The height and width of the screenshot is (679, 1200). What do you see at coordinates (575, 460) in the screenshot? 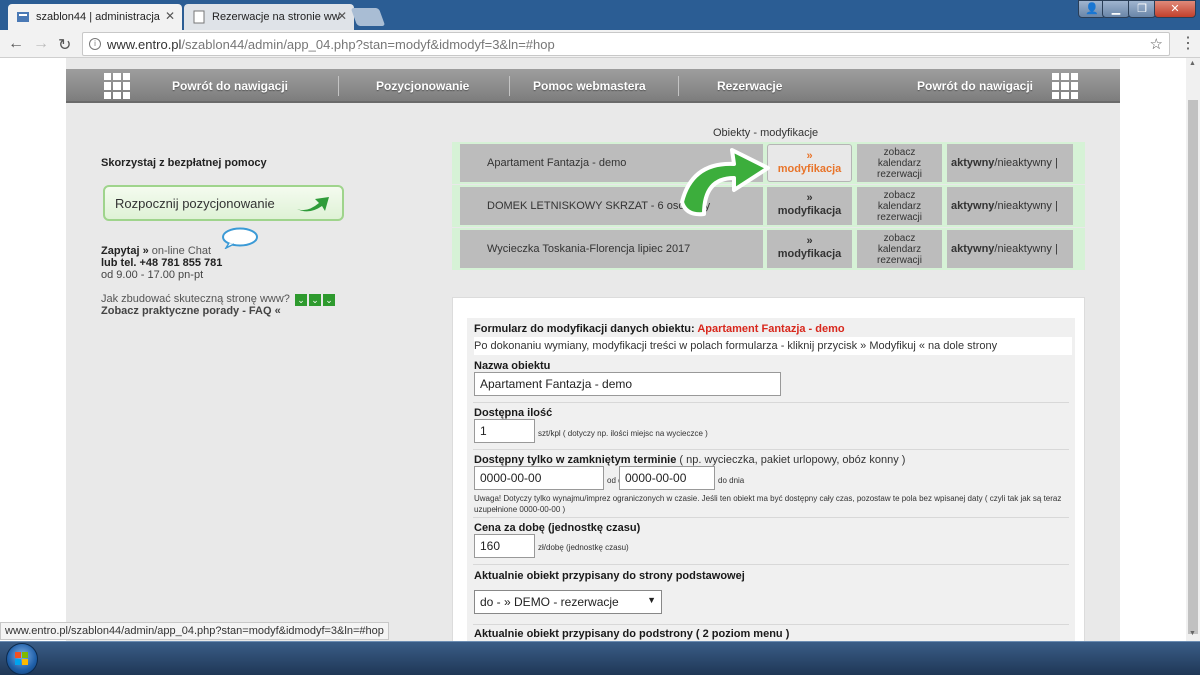
I see `term-label: Dostępny tylko w zamkniętym terminie` at bounding box center [575, 460].